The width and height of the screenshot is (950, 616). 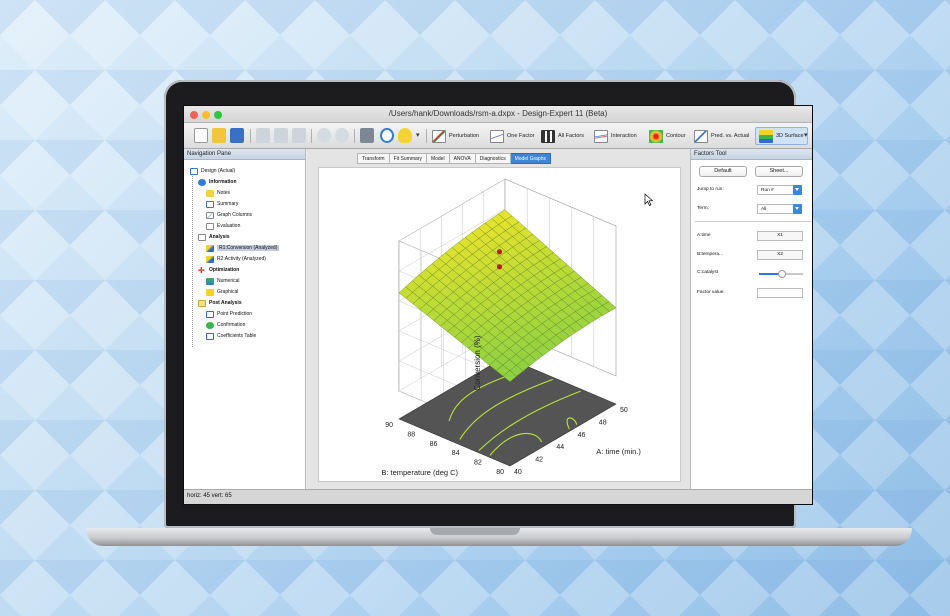 What do you see at coordinates (411, 434) in the screenshot?
I see `b-tick-label: 88` at bounding box center [411, 434].